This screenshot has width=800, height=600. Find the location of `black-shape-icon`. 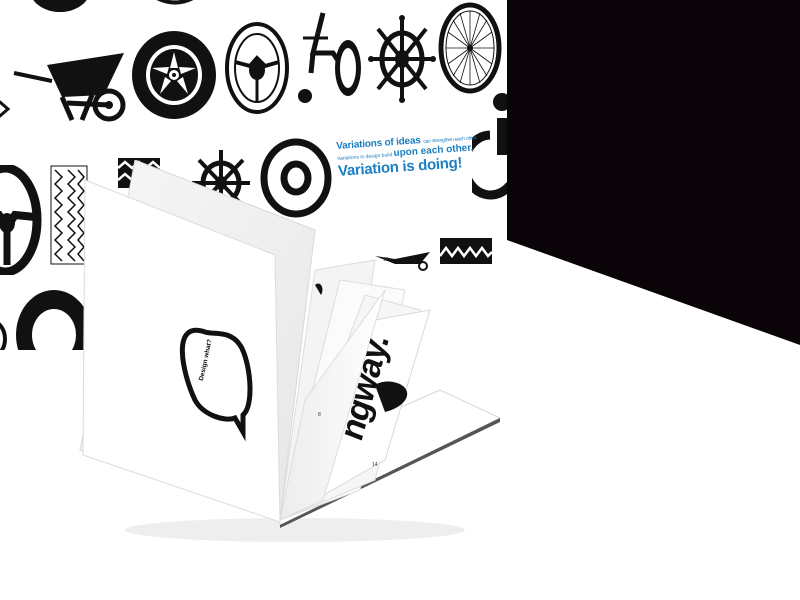

black-shape-icon is located at coordinates (60, 7).